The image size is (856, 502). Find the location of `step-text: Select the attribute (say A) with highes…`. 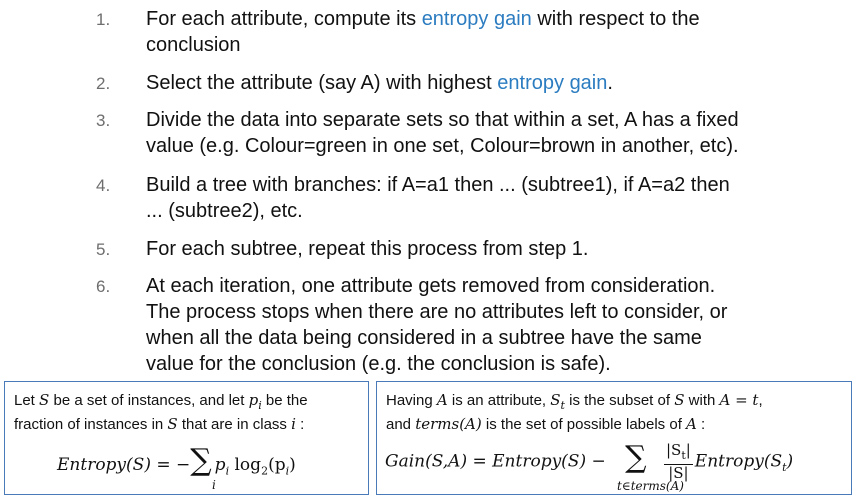

step-text: Select the attribute (say A) with highes… is located at coordinates (379, 83).